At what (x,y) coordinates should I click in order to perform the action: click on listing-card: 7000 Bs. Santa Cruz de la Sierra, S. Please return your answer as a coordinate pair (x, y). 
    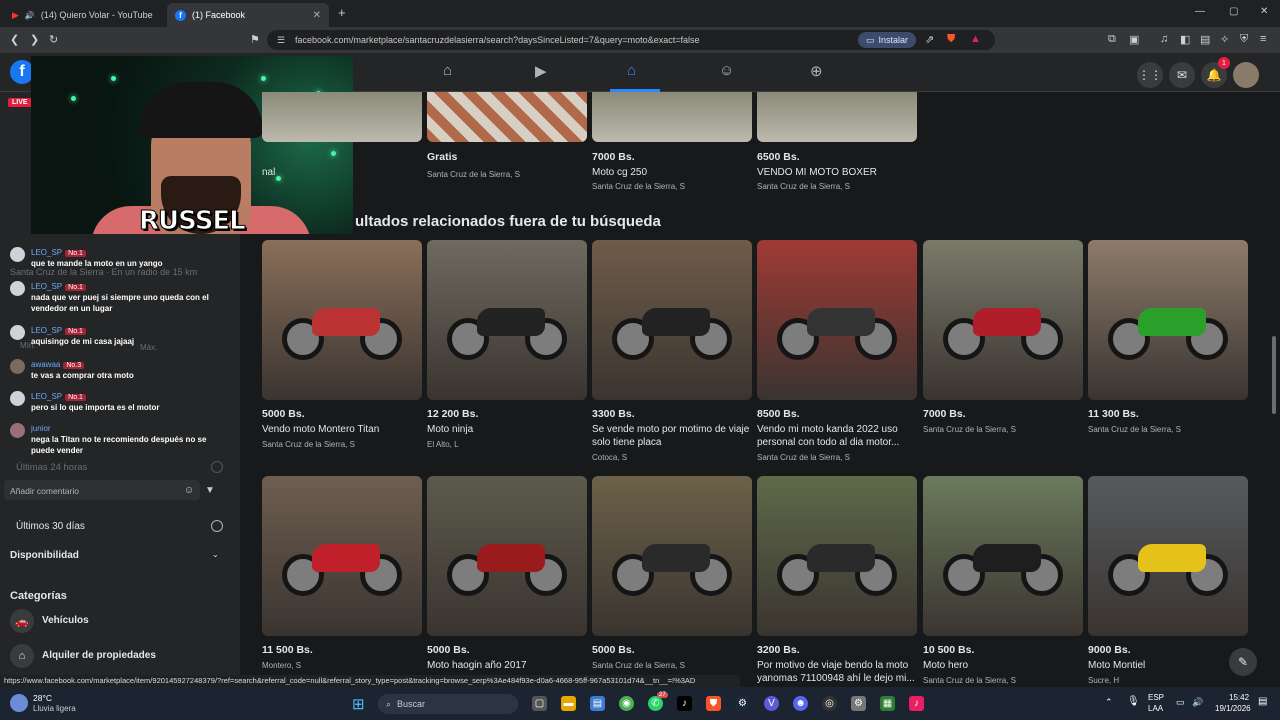
    Looking at the image, I should click on (1003, 337).